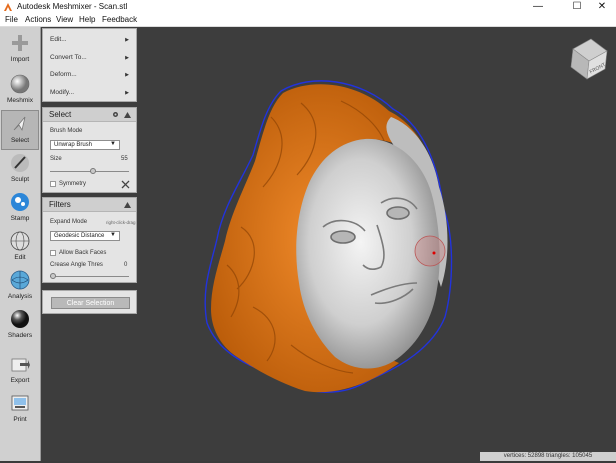 Image resolution: width=616 pixels, height=463 pixels. I want to click on maximize-button: ☐, so click(577, 7).